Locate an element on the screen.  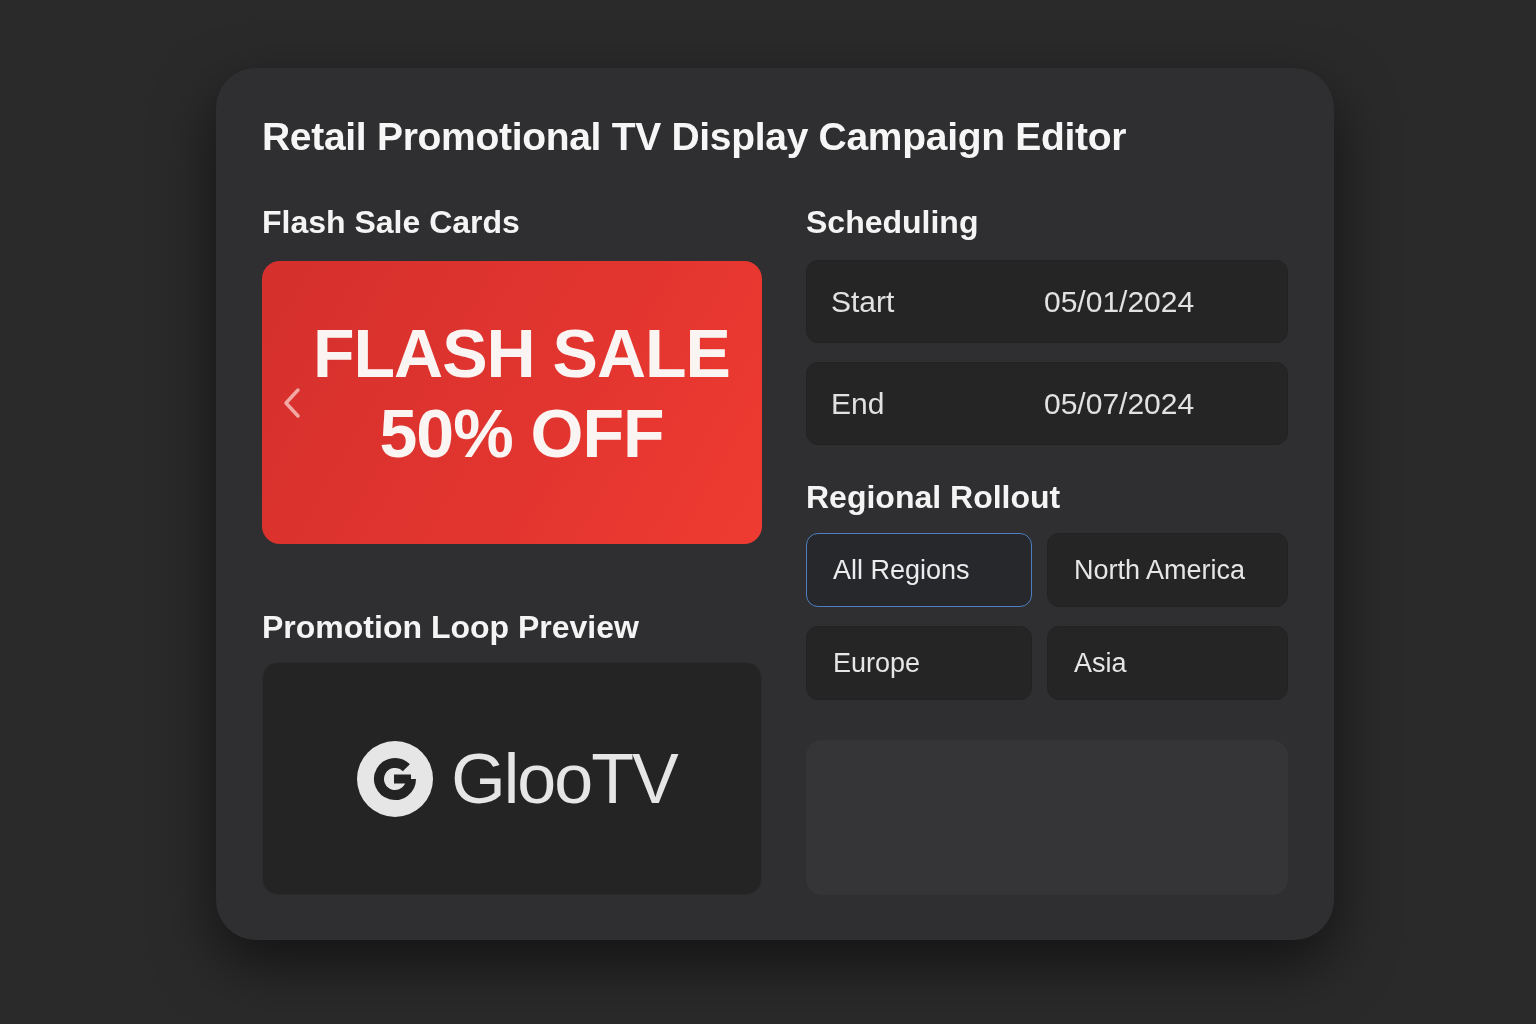
logo-icon is located at coordinates (395, 778).